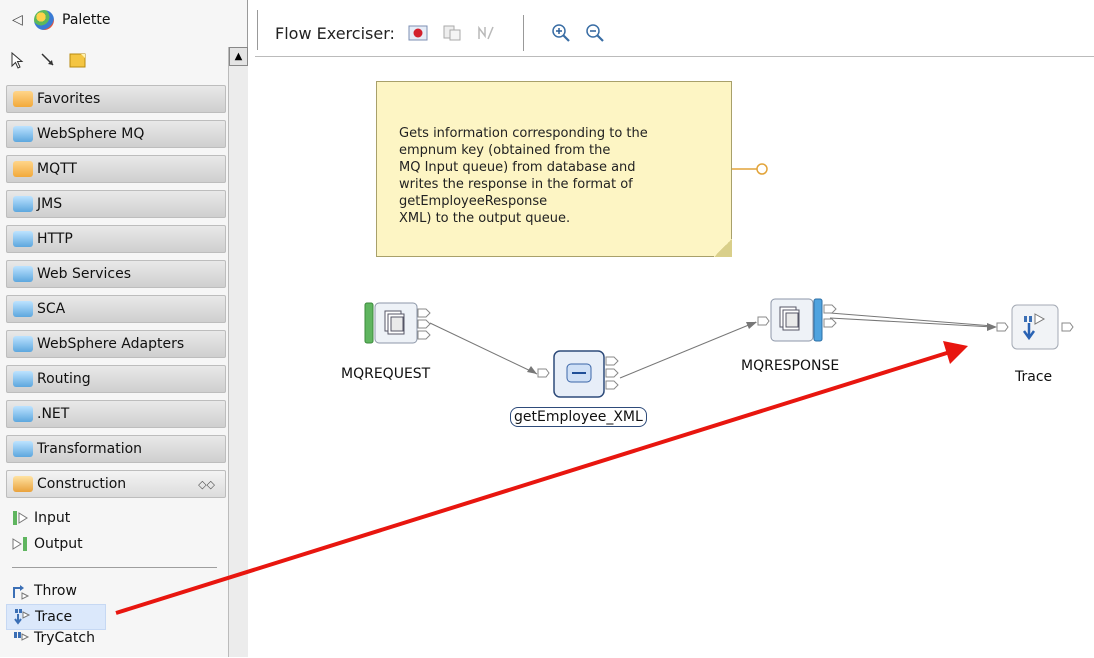  I want to click on routing-folder-icon, so click(23, 379).